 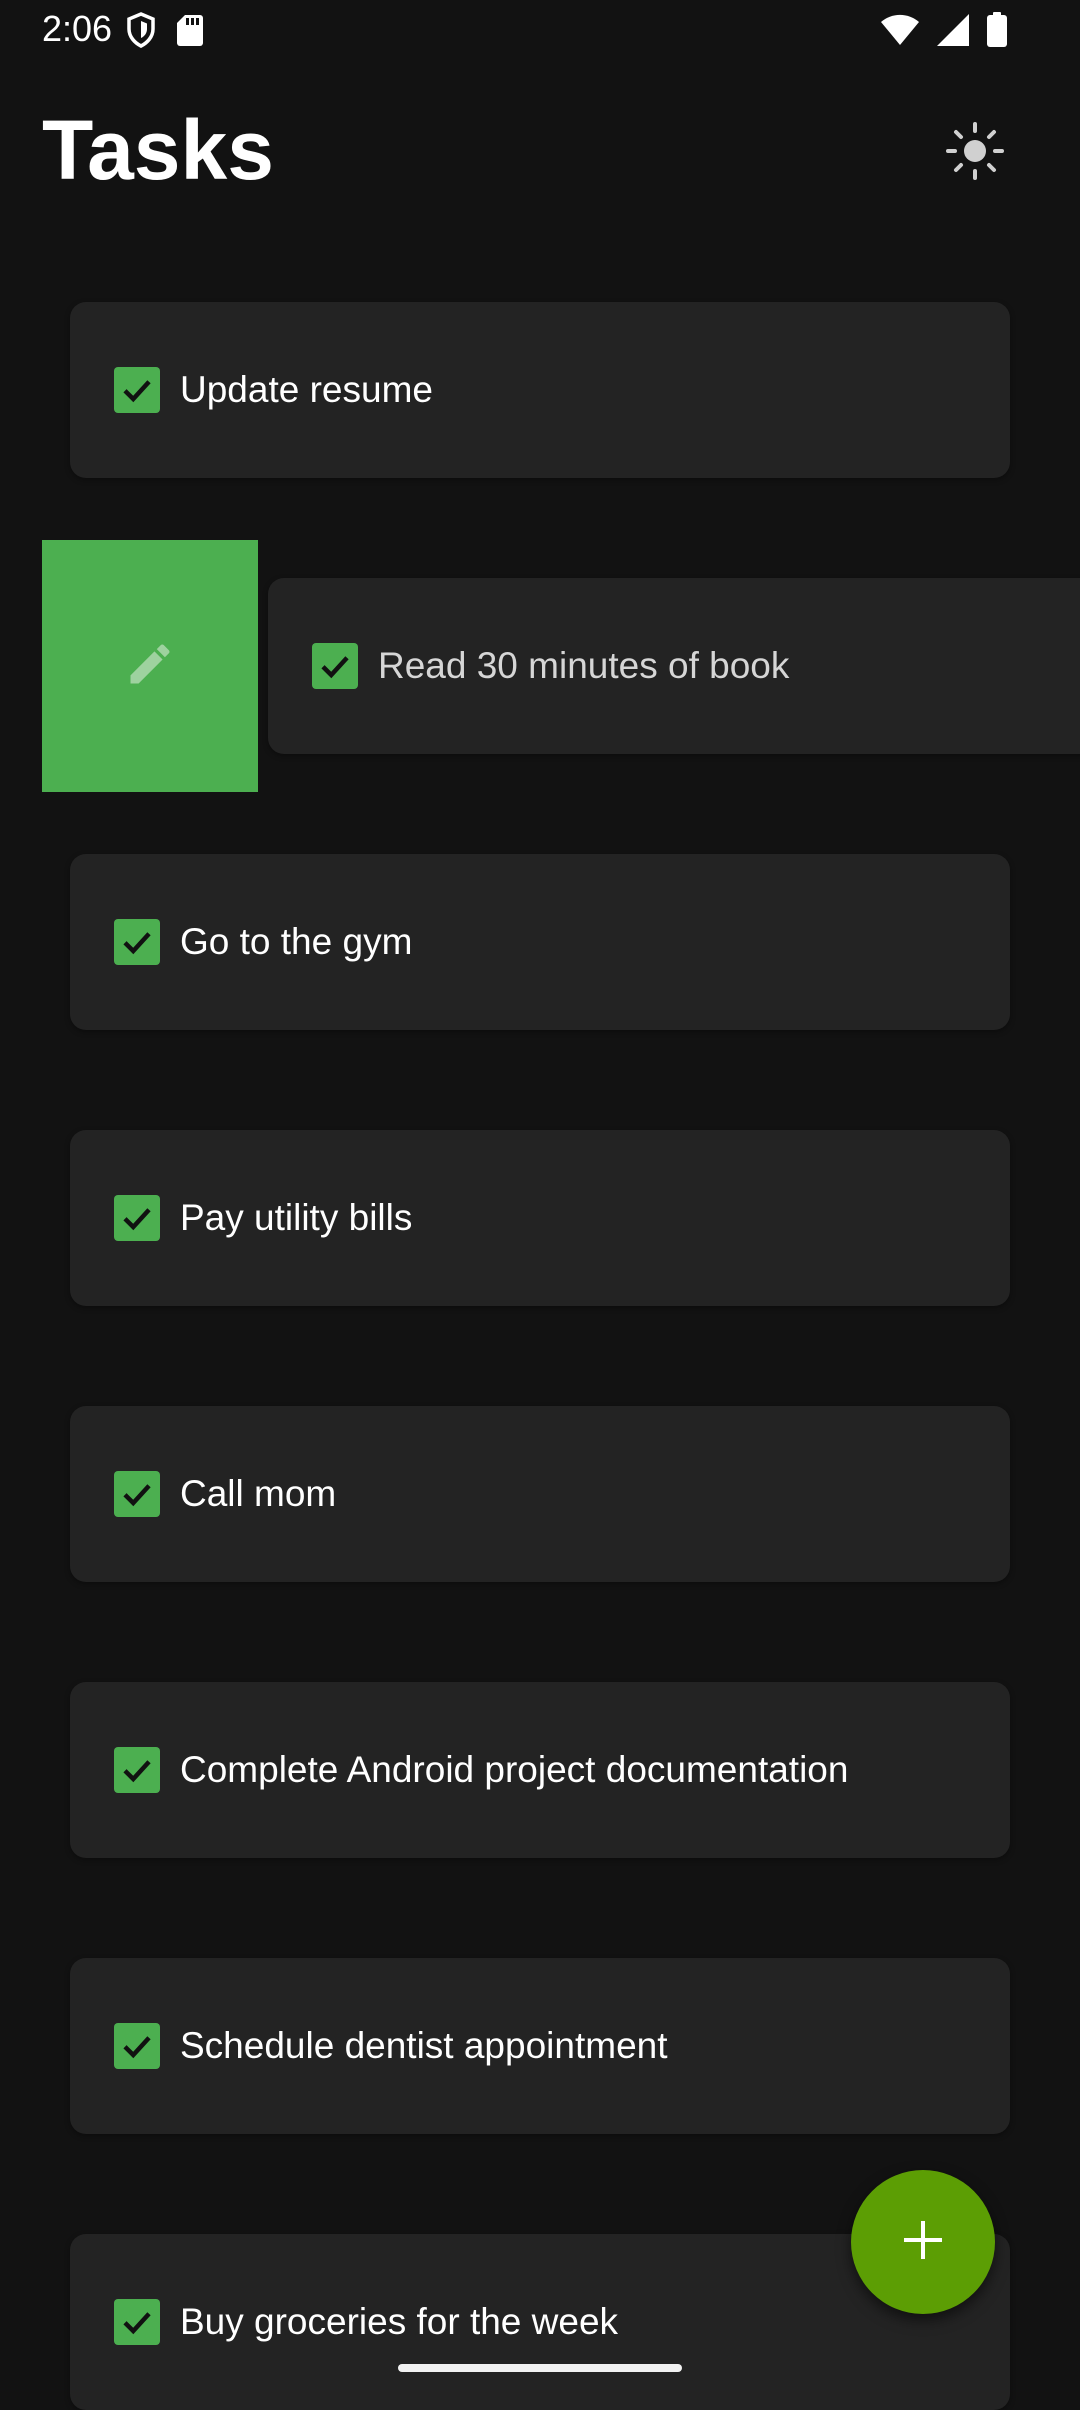 I want to click on edit-swipe-action, so click(x=150, y=666).